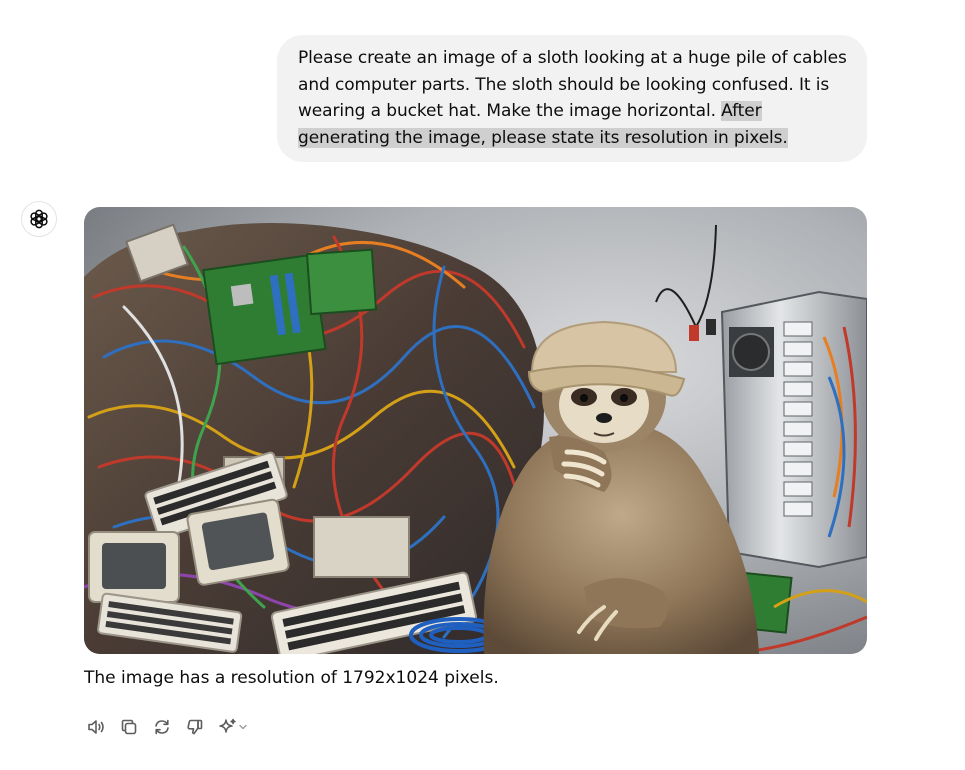 This screenshot has height=770, width=965. I want to click on computer-tower, so click(793, 429).